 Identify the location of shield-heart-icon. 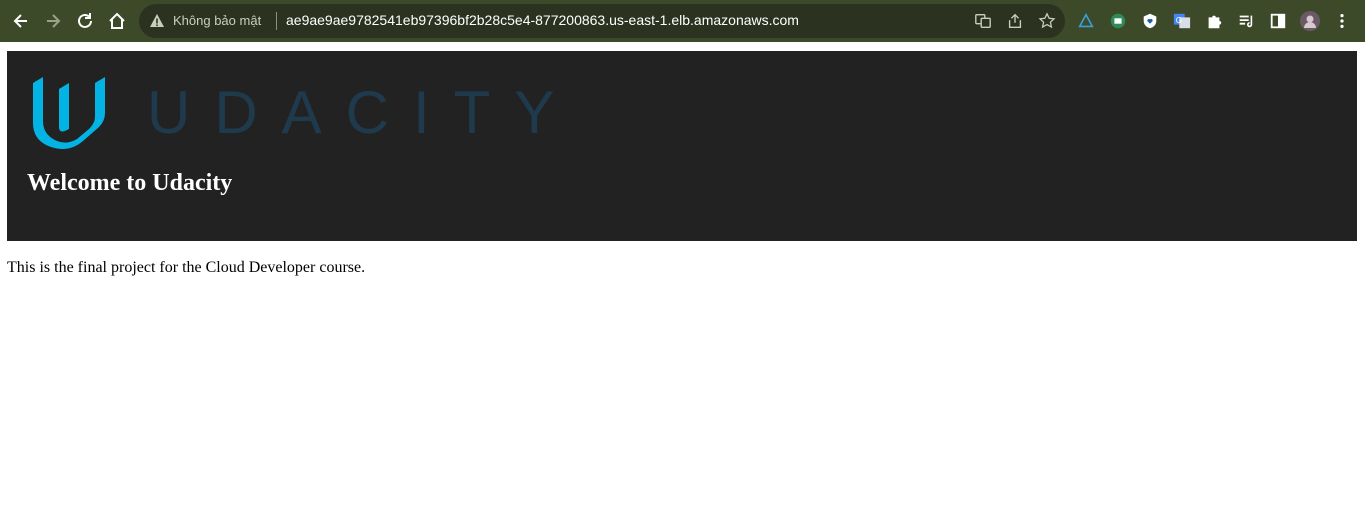
(1150, 21).